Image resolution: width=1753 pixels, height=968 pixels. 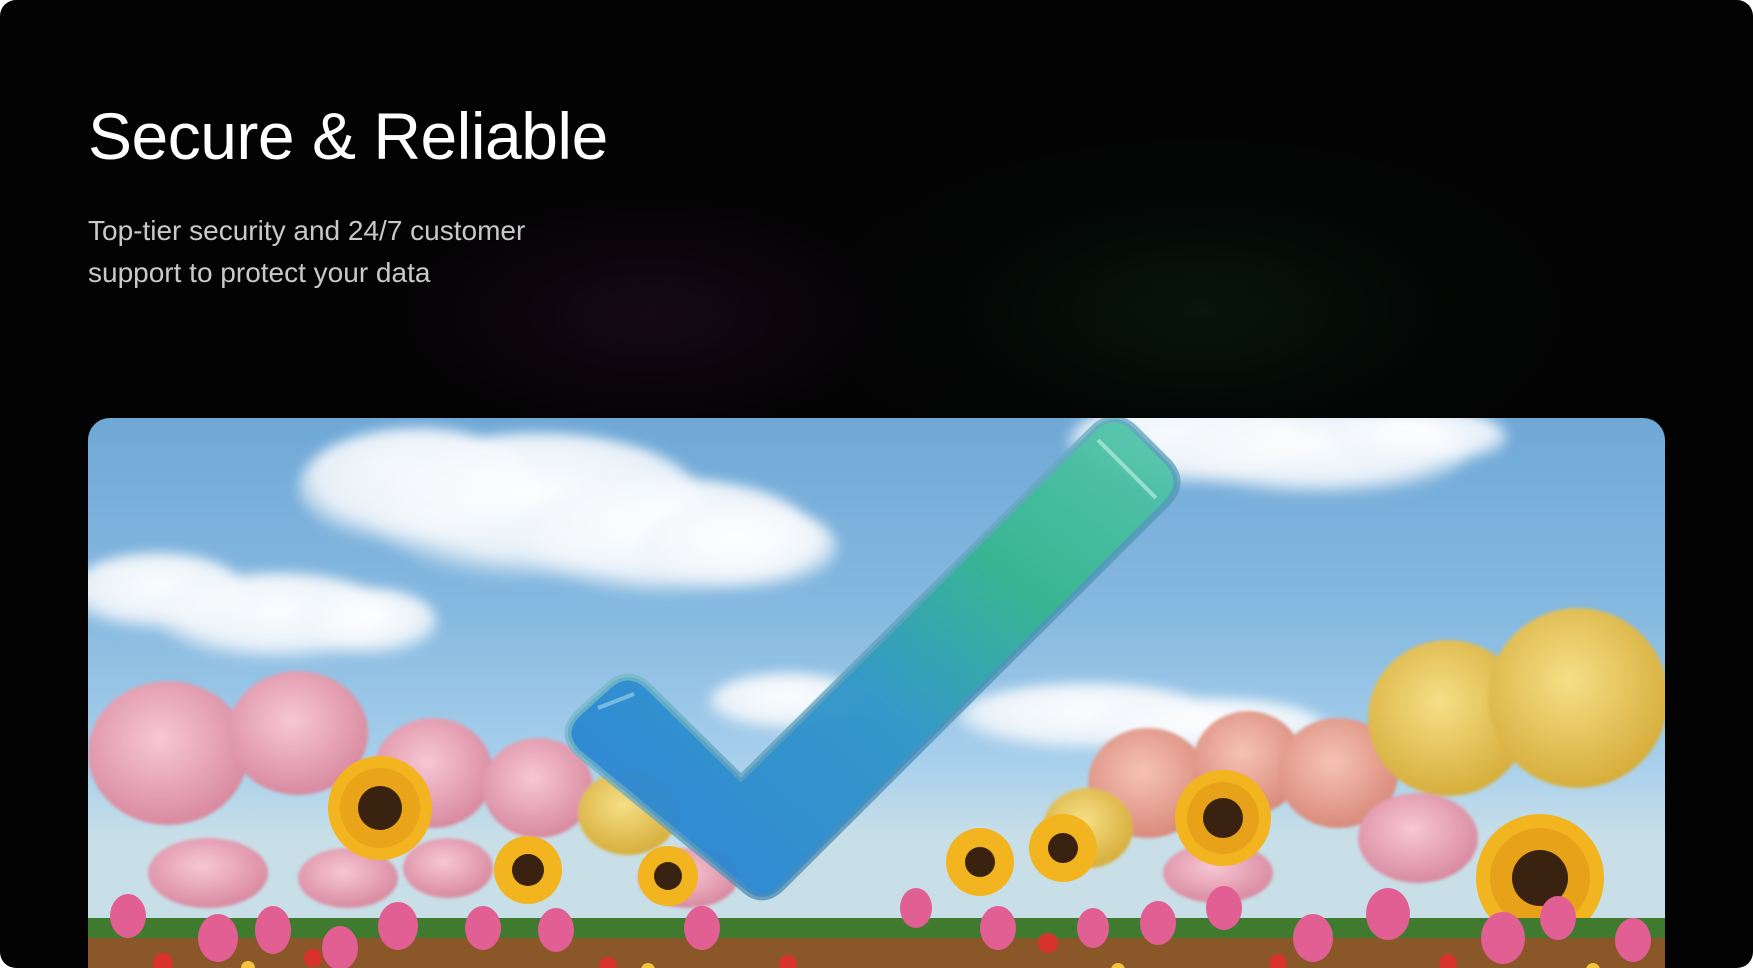 I want to click on subtitle-line-1: Top-tier security and 24/7 customer, so click(x=307, y=230).